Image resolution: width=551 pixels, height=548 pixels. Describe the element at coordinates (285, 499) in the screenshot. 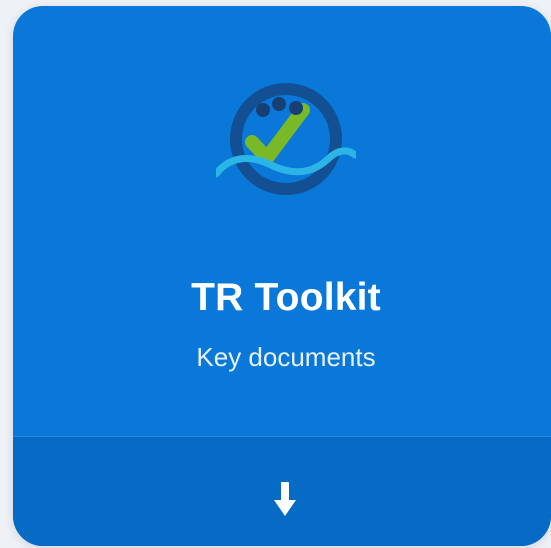

I see `download-arrow-icon` at that location.